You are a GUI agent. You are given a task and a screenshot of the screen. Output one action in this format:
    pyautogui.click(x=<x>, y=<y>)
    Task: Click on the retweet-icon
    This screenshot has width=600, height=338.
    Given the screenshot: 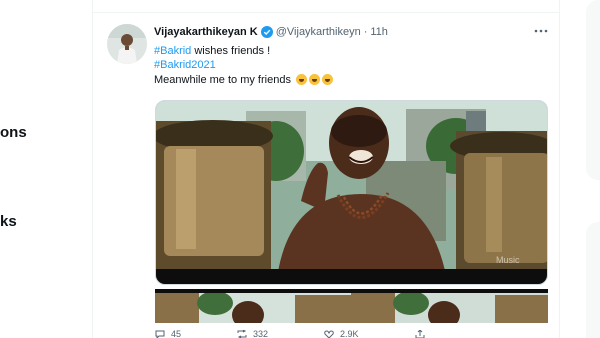 What is the action you would take?
    pyautogui.click(x=242, y=334)
    